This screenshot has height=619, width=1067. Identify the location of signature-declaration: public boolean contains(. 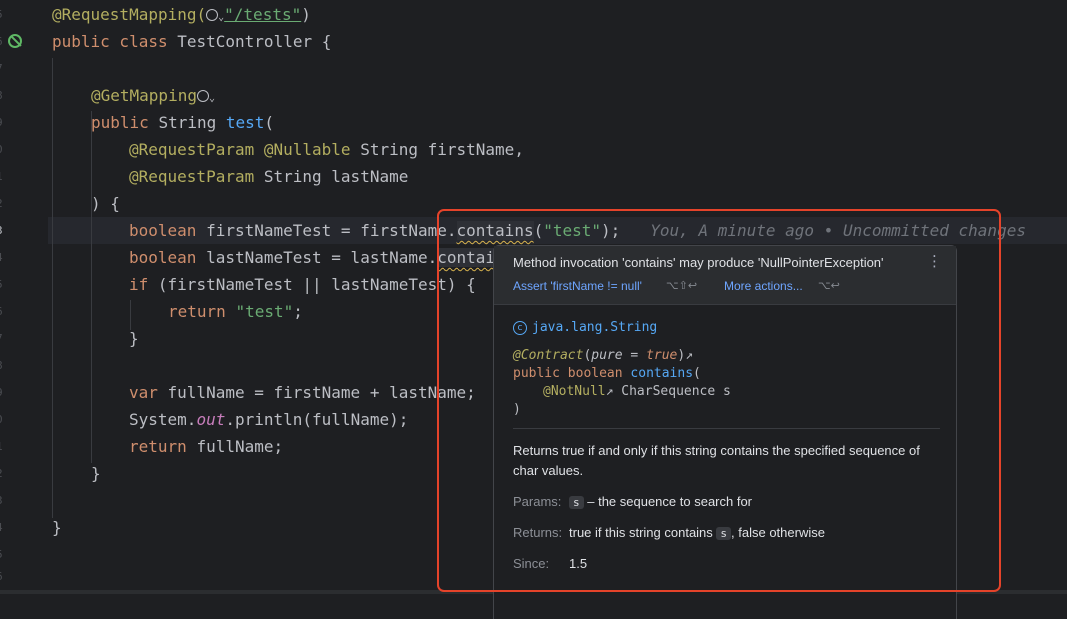
(607, 373).